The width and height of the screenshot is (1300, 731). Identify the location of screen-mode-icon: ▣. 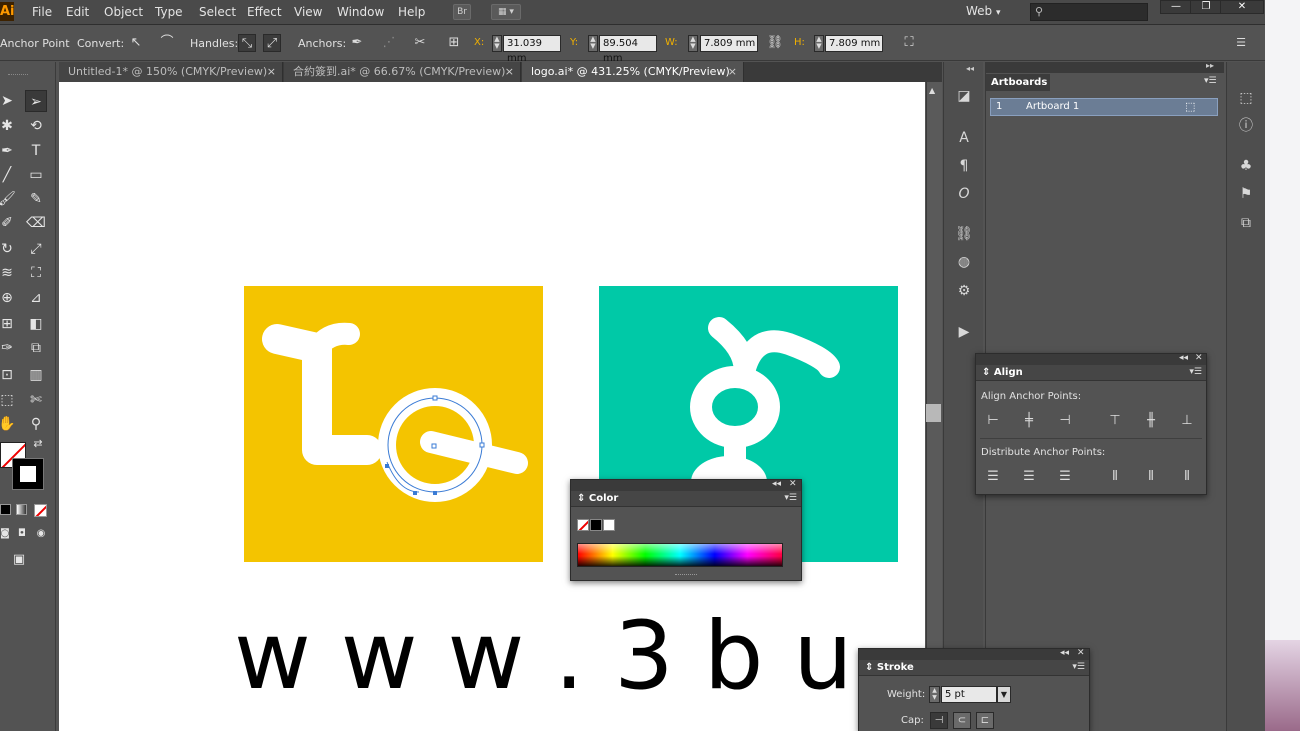
(19, 560).